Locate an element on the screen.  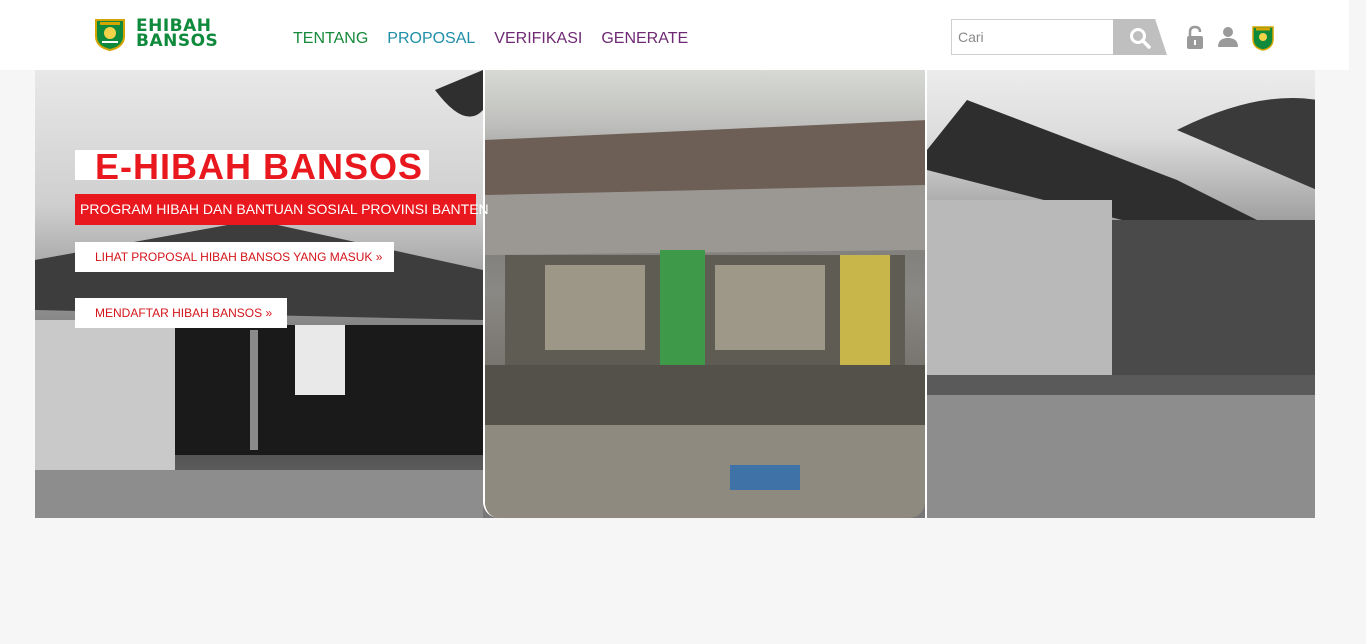
nav-generate: GENERATE is located at coordinates (644, 39).